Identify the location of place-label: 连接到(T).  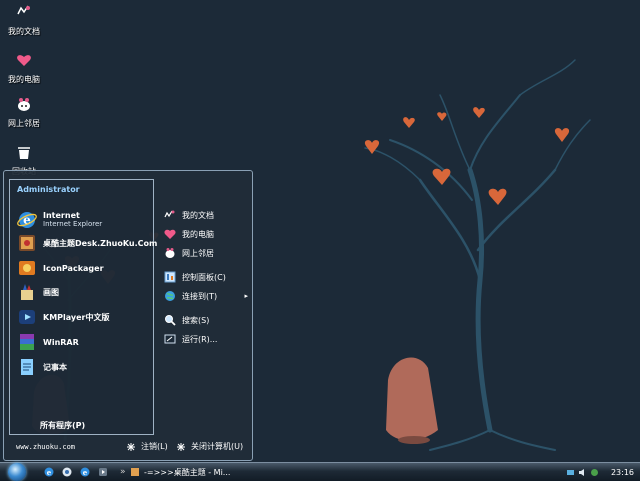
(200, 296).